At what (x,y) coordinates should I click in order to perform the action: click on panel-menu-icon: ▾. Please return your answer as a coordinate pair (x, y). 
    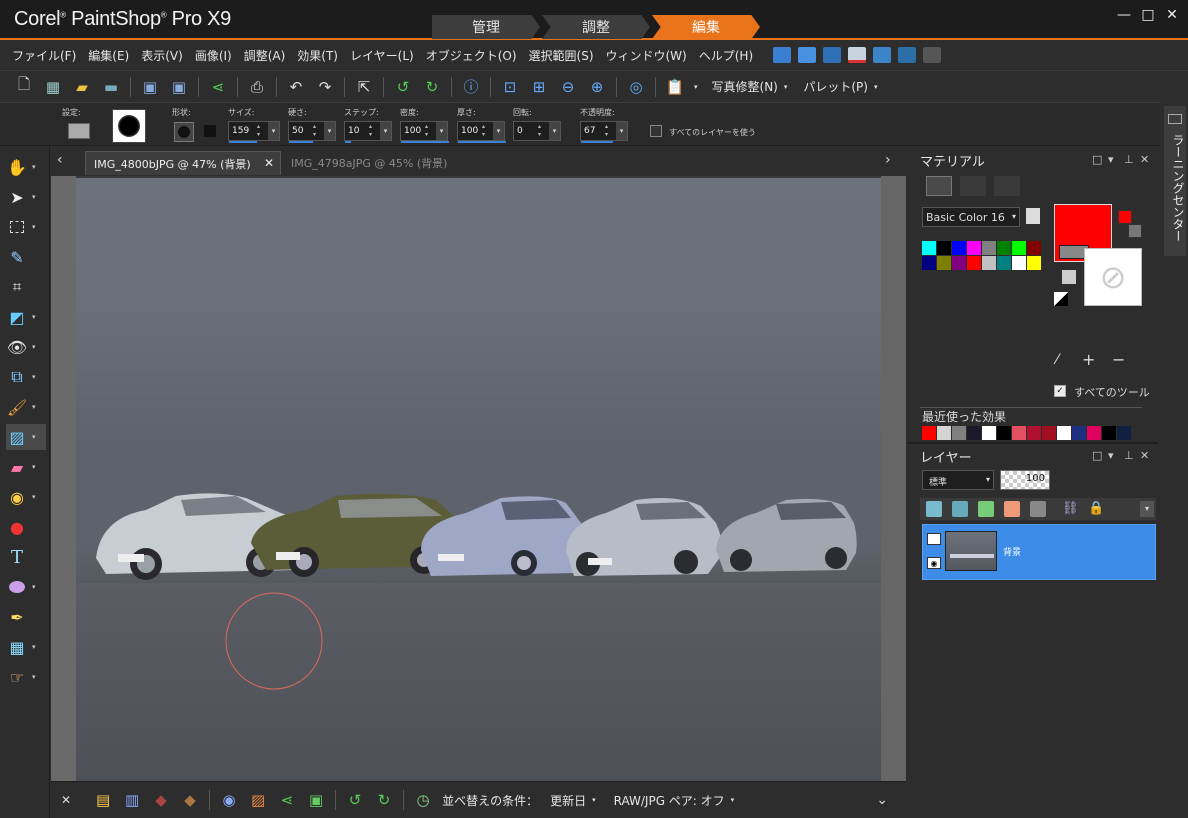
    Looking at the image, I should click on (1111, 159).